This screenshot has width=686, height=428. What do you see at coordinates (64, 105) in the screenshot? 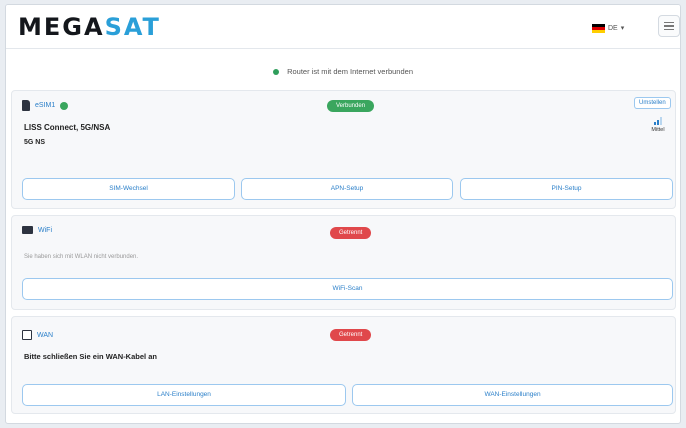
I see `check-circle-icon` at bounding box center [64, 105].